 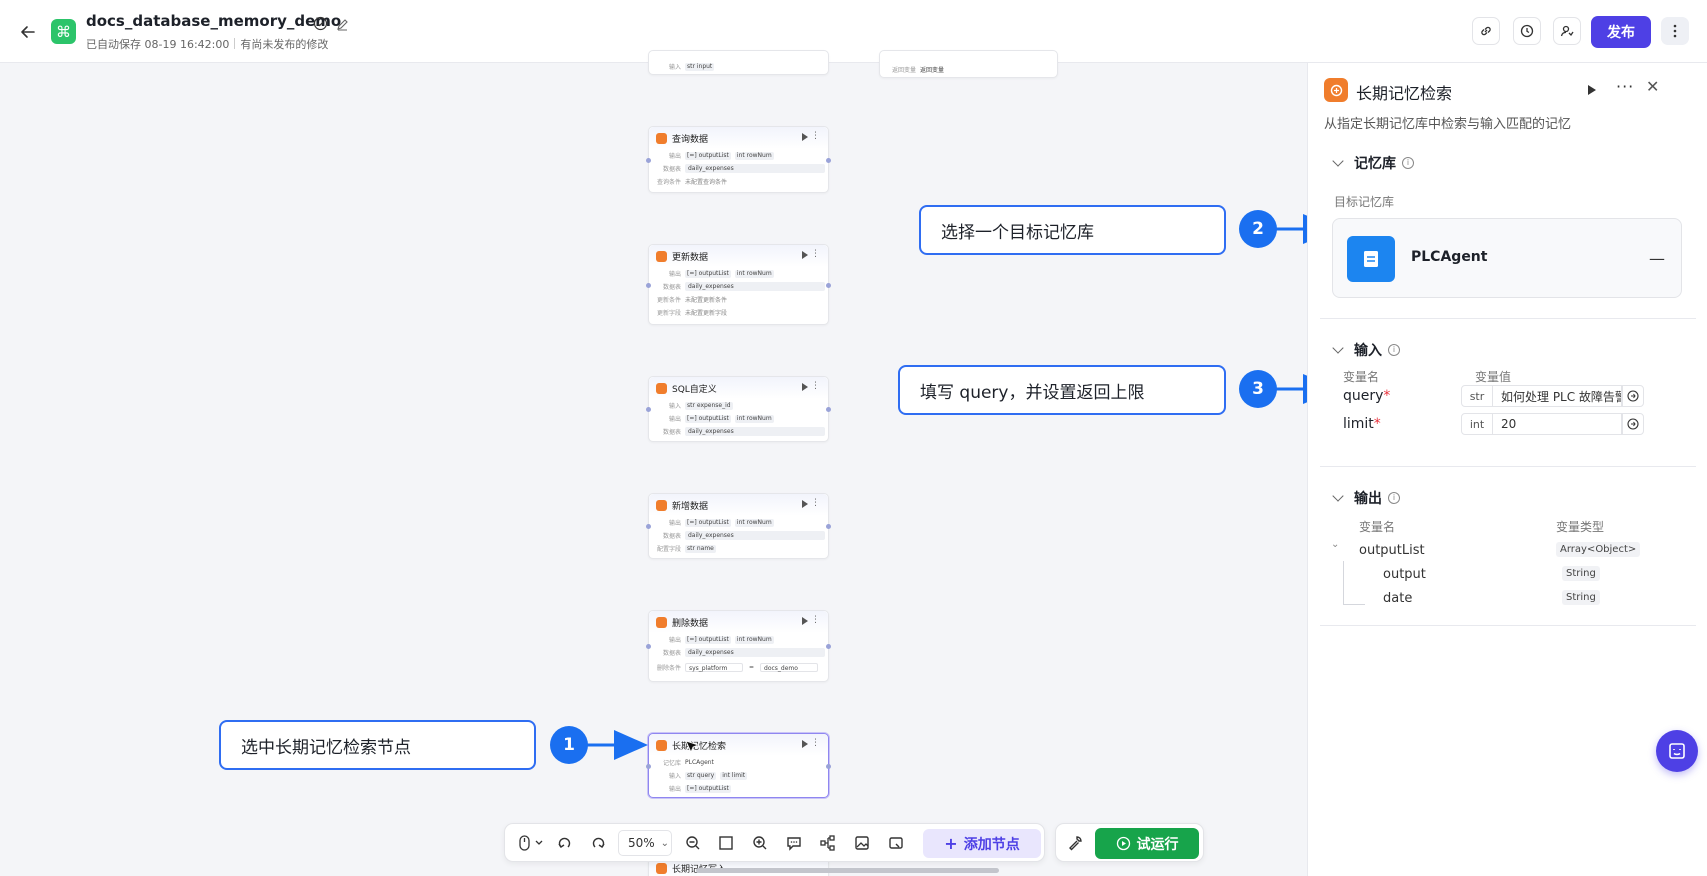 What do you see at coordinates (661, 388) in the screenshot?
I see `sql-icon` at bounding box center [661, 388].